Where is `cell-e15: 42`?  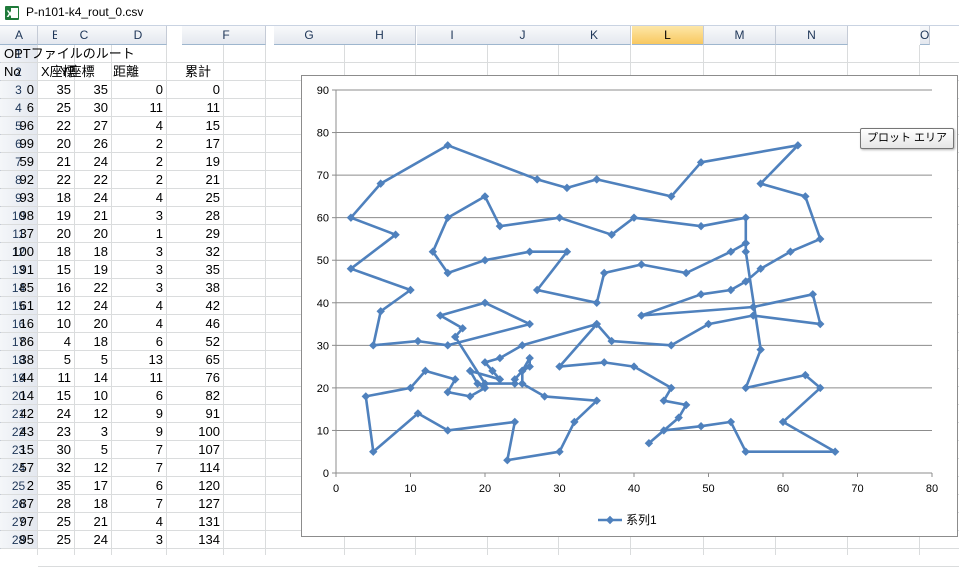 cell-e15: 42 is located at coordinates (203, 306).